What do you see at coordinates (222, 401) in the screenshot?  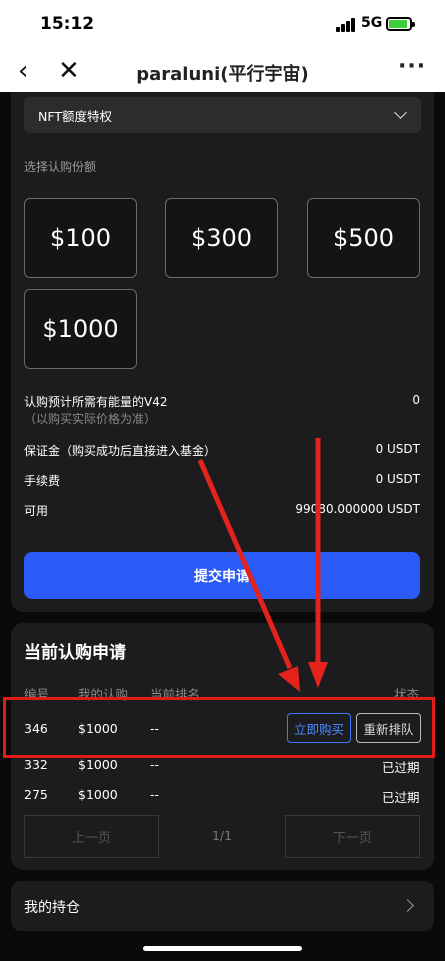 I see `energy-row: 认购预计所需有能量的V42 0` at bounding box center [222, 401].